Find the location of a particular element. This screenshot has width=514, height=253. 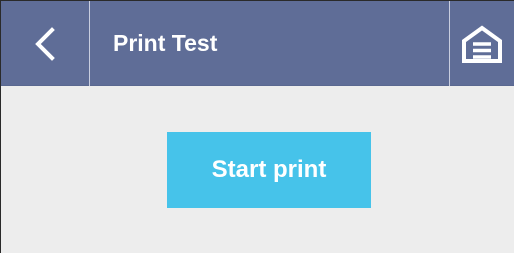

back-button is located at coordinates (45, 43).